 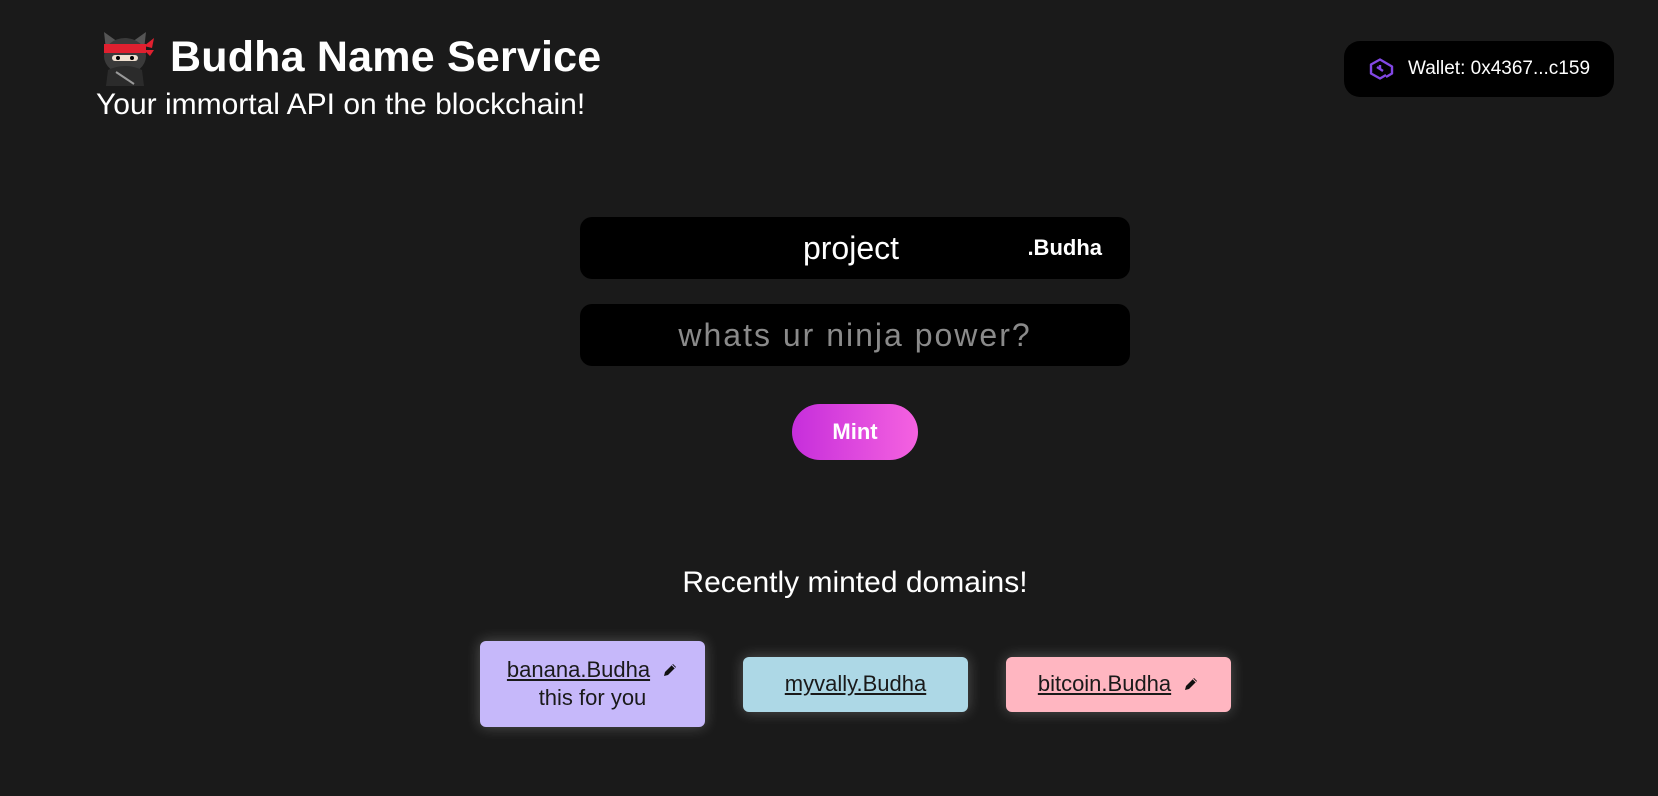 I want to click on domain-link: bitcoin.Budha, so click(x=1104, y=684).